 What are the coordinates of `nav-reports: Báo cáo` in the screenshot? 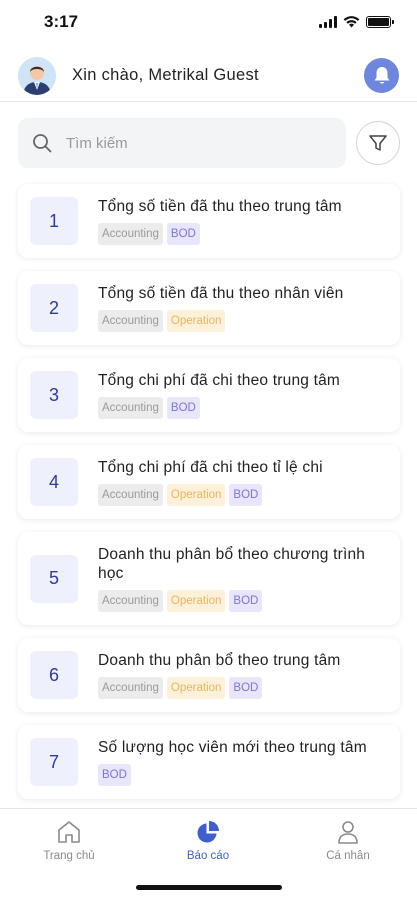 It's located at (208, 840).